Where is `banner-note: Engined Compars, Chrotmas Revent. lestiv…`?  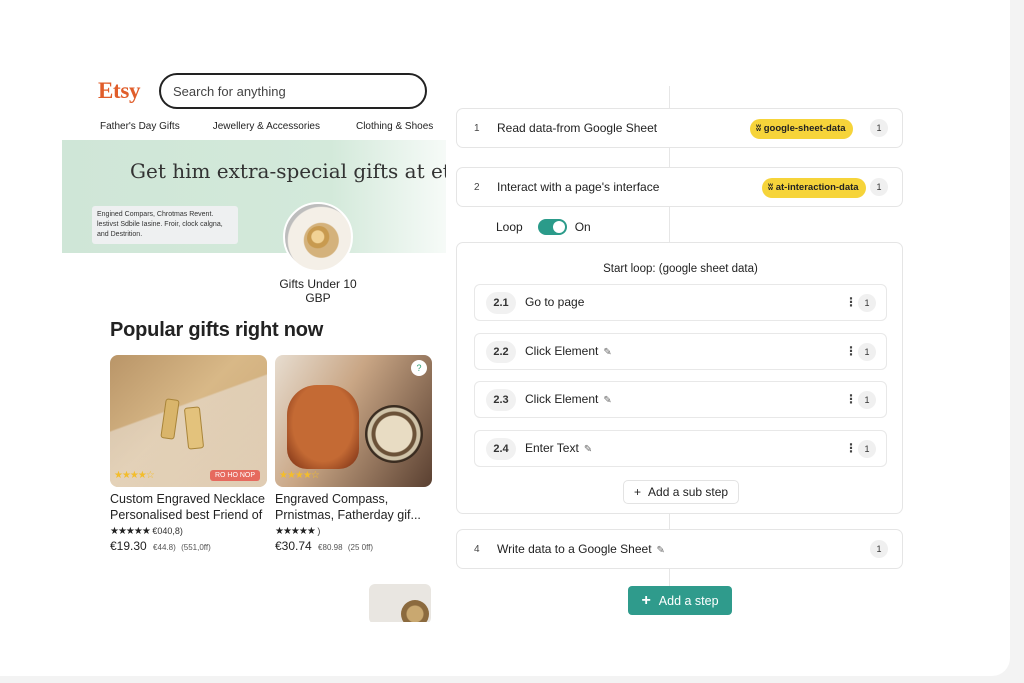
banner-note: Engined Compars, Chrotmas Revent. lestiv… is located at coordinates (165, 225).